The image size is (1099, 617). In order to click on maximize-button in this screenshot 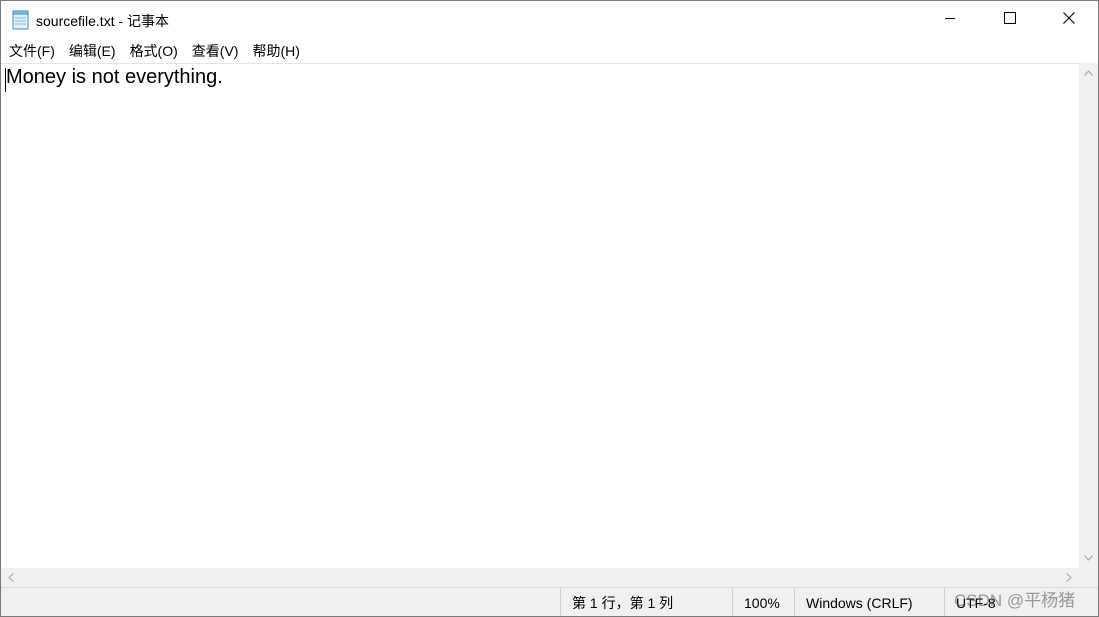, I will do `click(1010, 20)`.